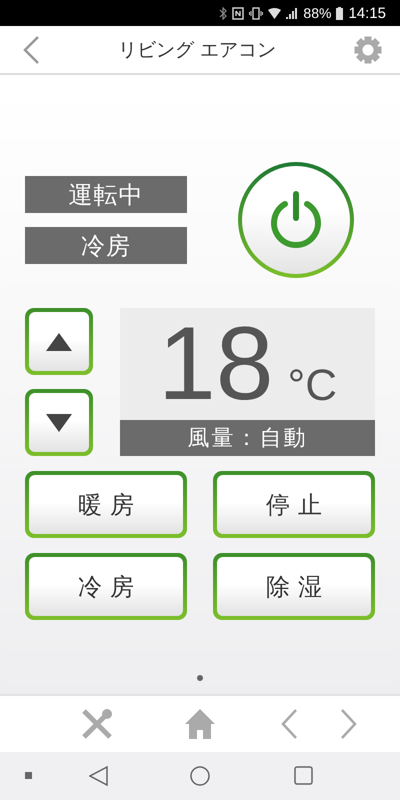  I want to click on temperature-unit: °C, so click(313, 386).